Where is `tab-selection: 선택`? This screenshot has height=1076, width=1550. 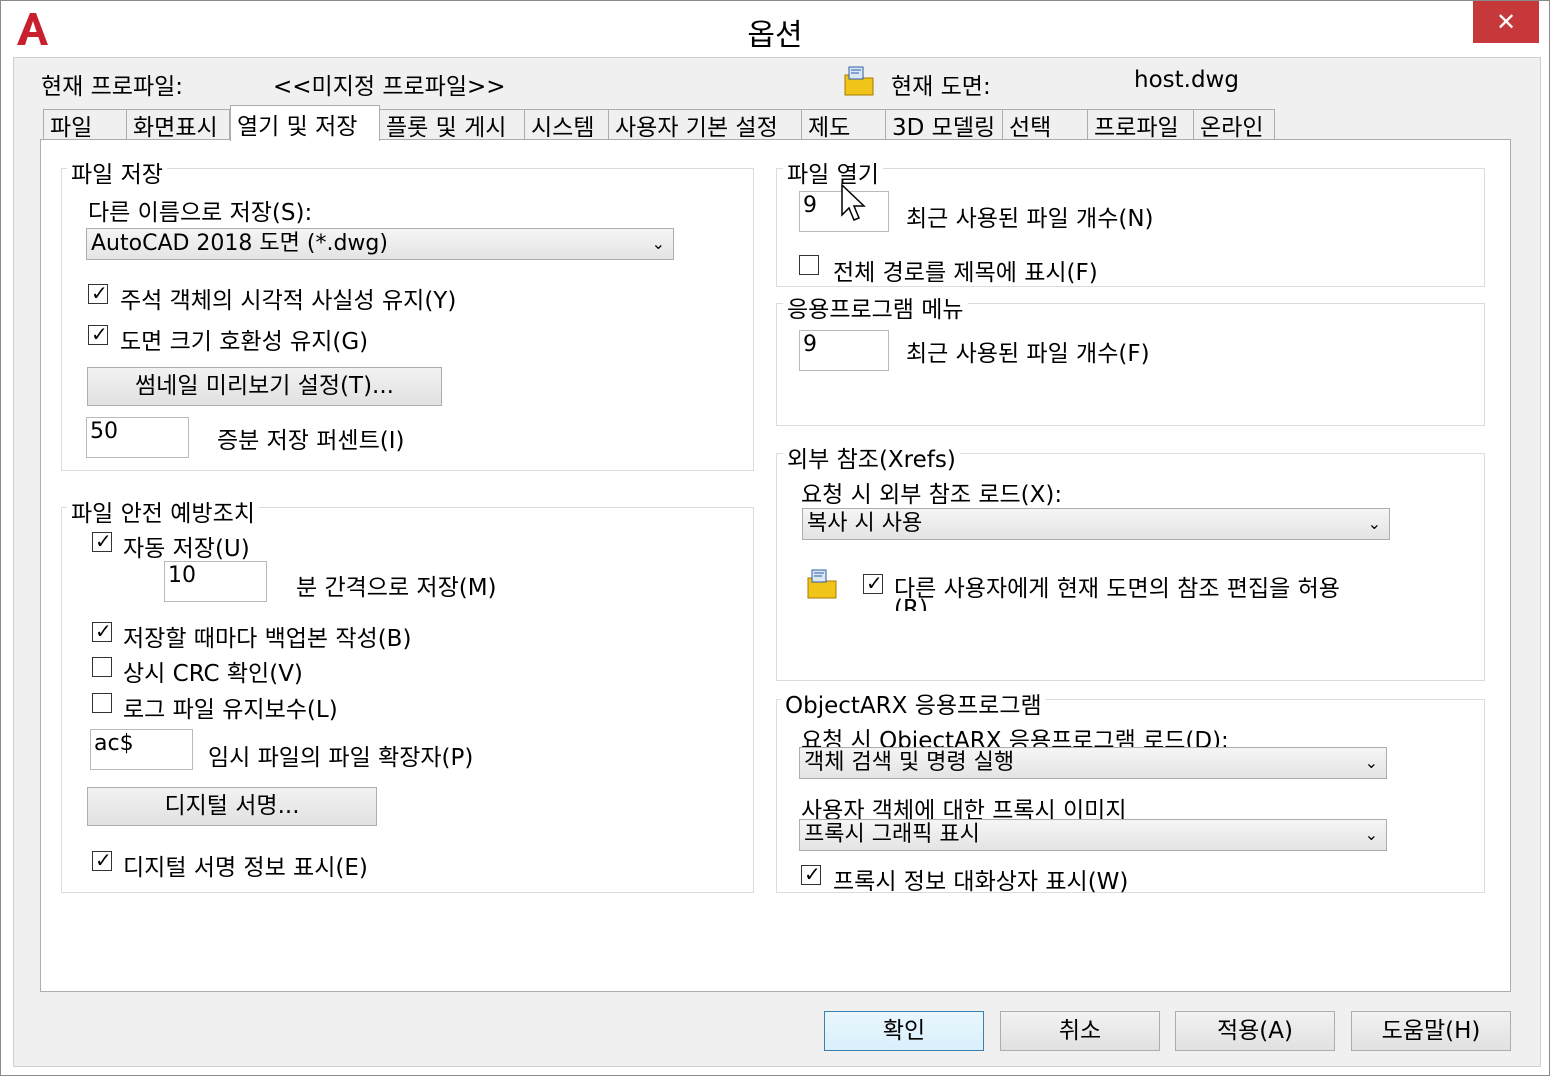
tab-selection: 선택 is located at coordinates (1045, 125).